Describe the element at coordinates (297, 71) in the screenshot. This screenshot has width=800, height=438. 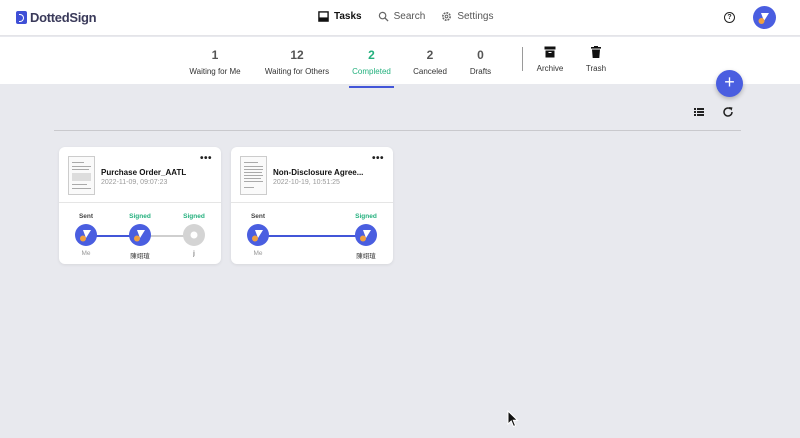
I see `tab-label: Waiting for Others` at that location.